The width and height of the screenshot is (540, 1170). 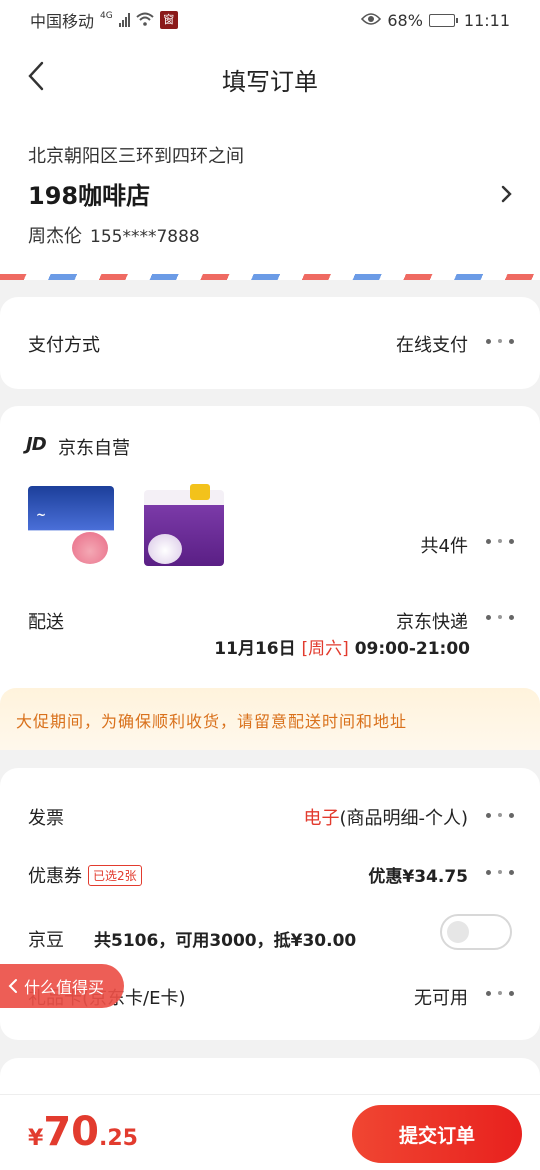 What do you see at coordinates (94, 448) in the screenshot?
I see `store-name: 京东自营` at bounding box center [94, 448].